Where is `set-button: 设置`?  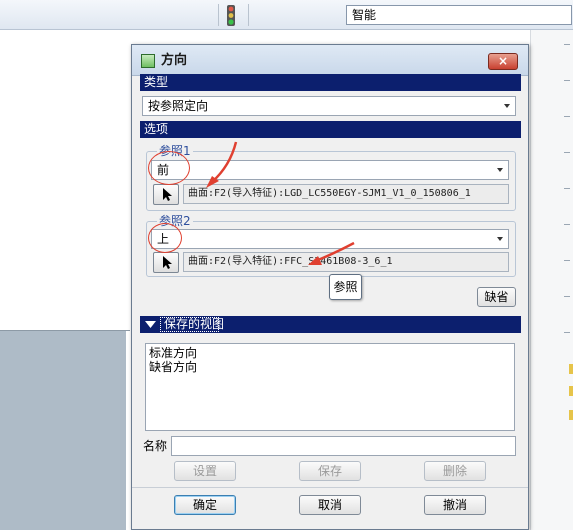 set-button: 设置 is located at coordinates (205, 471).